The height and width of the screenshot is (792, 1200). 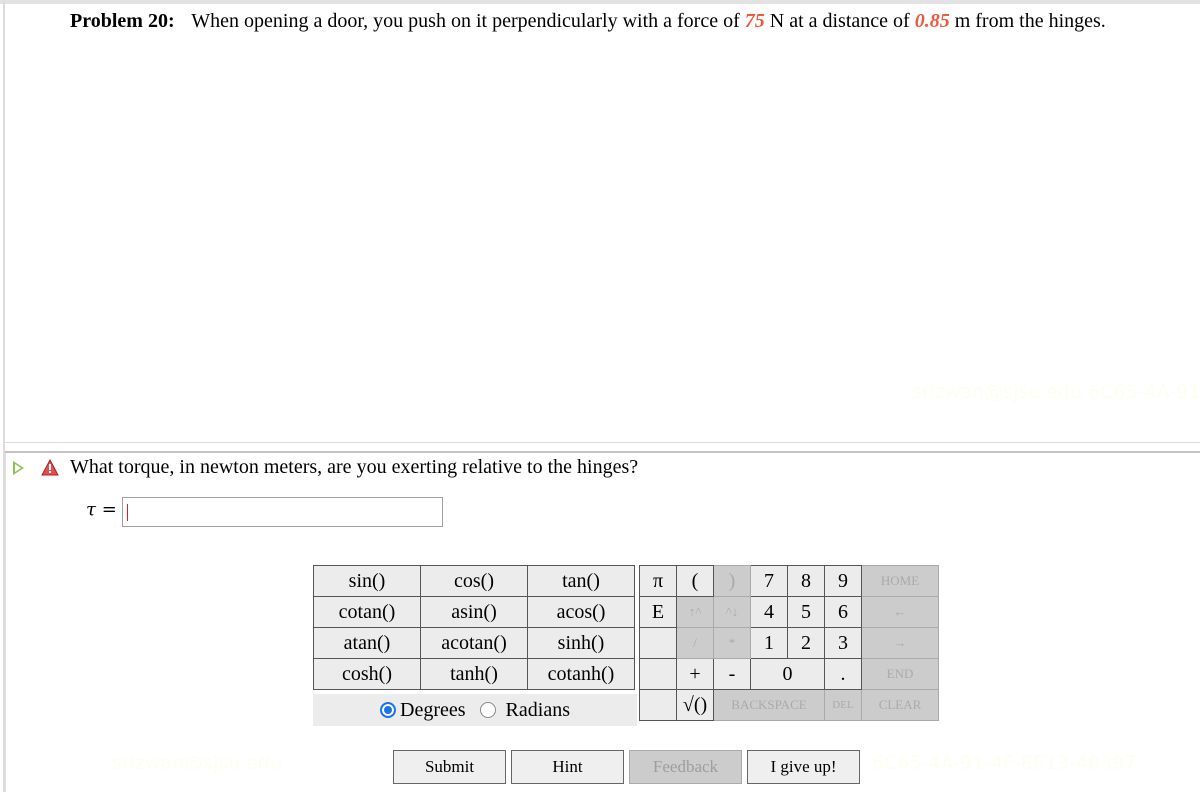 What do you see at coordinates (769, 612) in the screenshot?
I see `key-4: 4` at bounding box center [769, 612].